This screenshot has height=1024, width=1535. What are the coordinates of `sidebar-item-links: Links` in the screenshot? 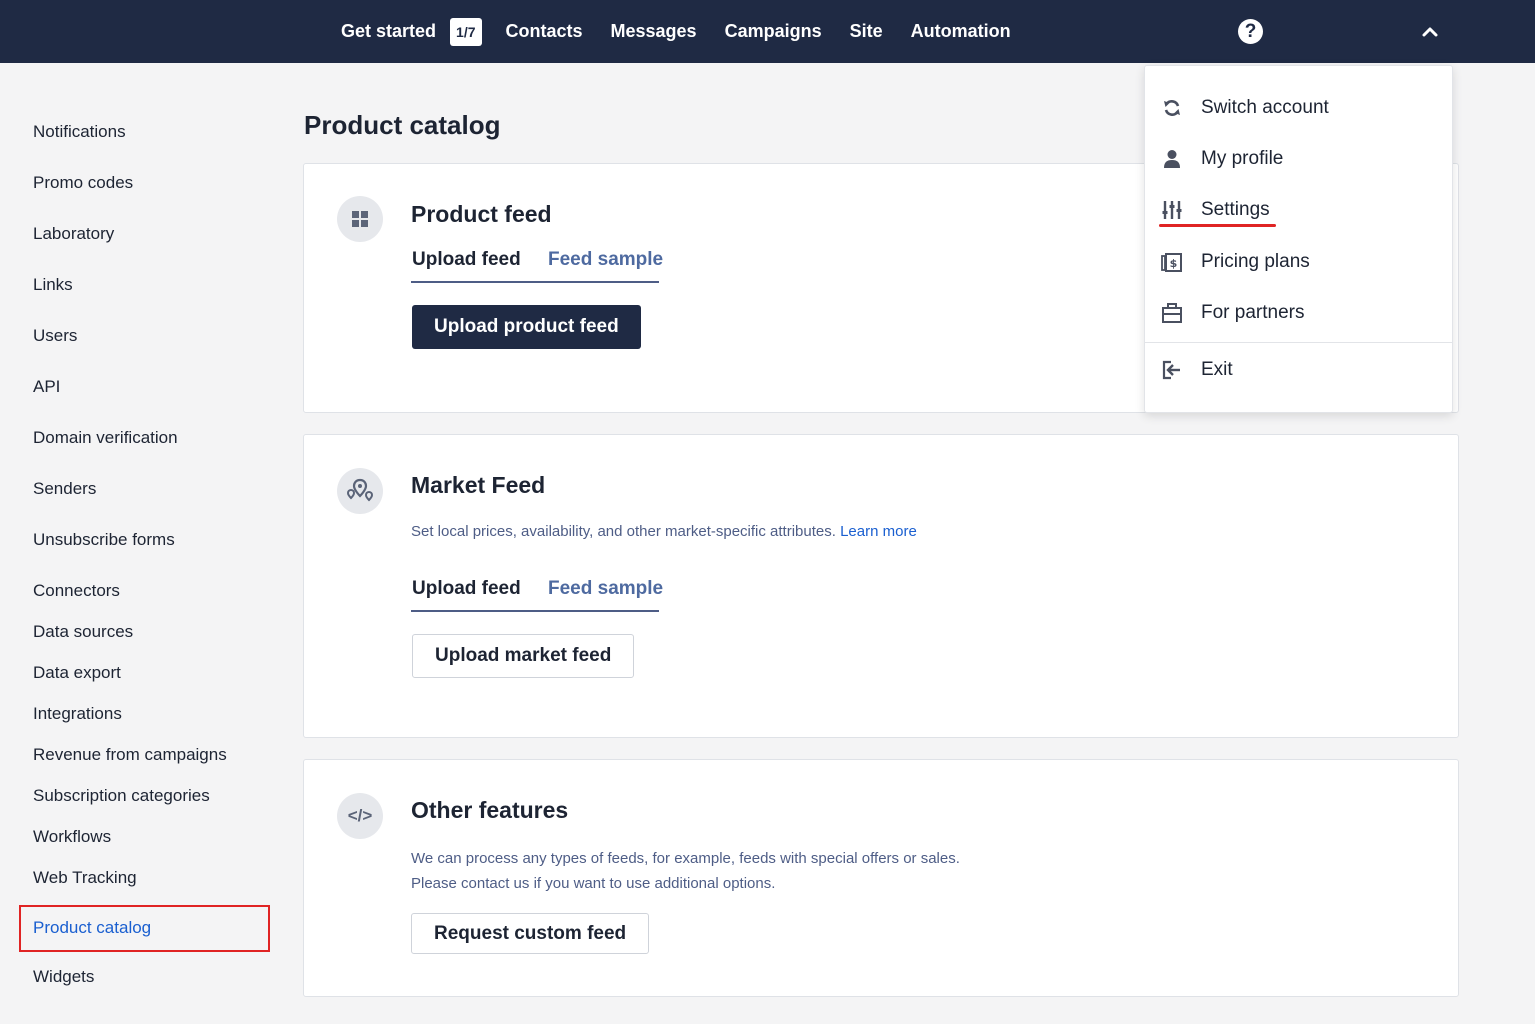 It's located at (53, 285).